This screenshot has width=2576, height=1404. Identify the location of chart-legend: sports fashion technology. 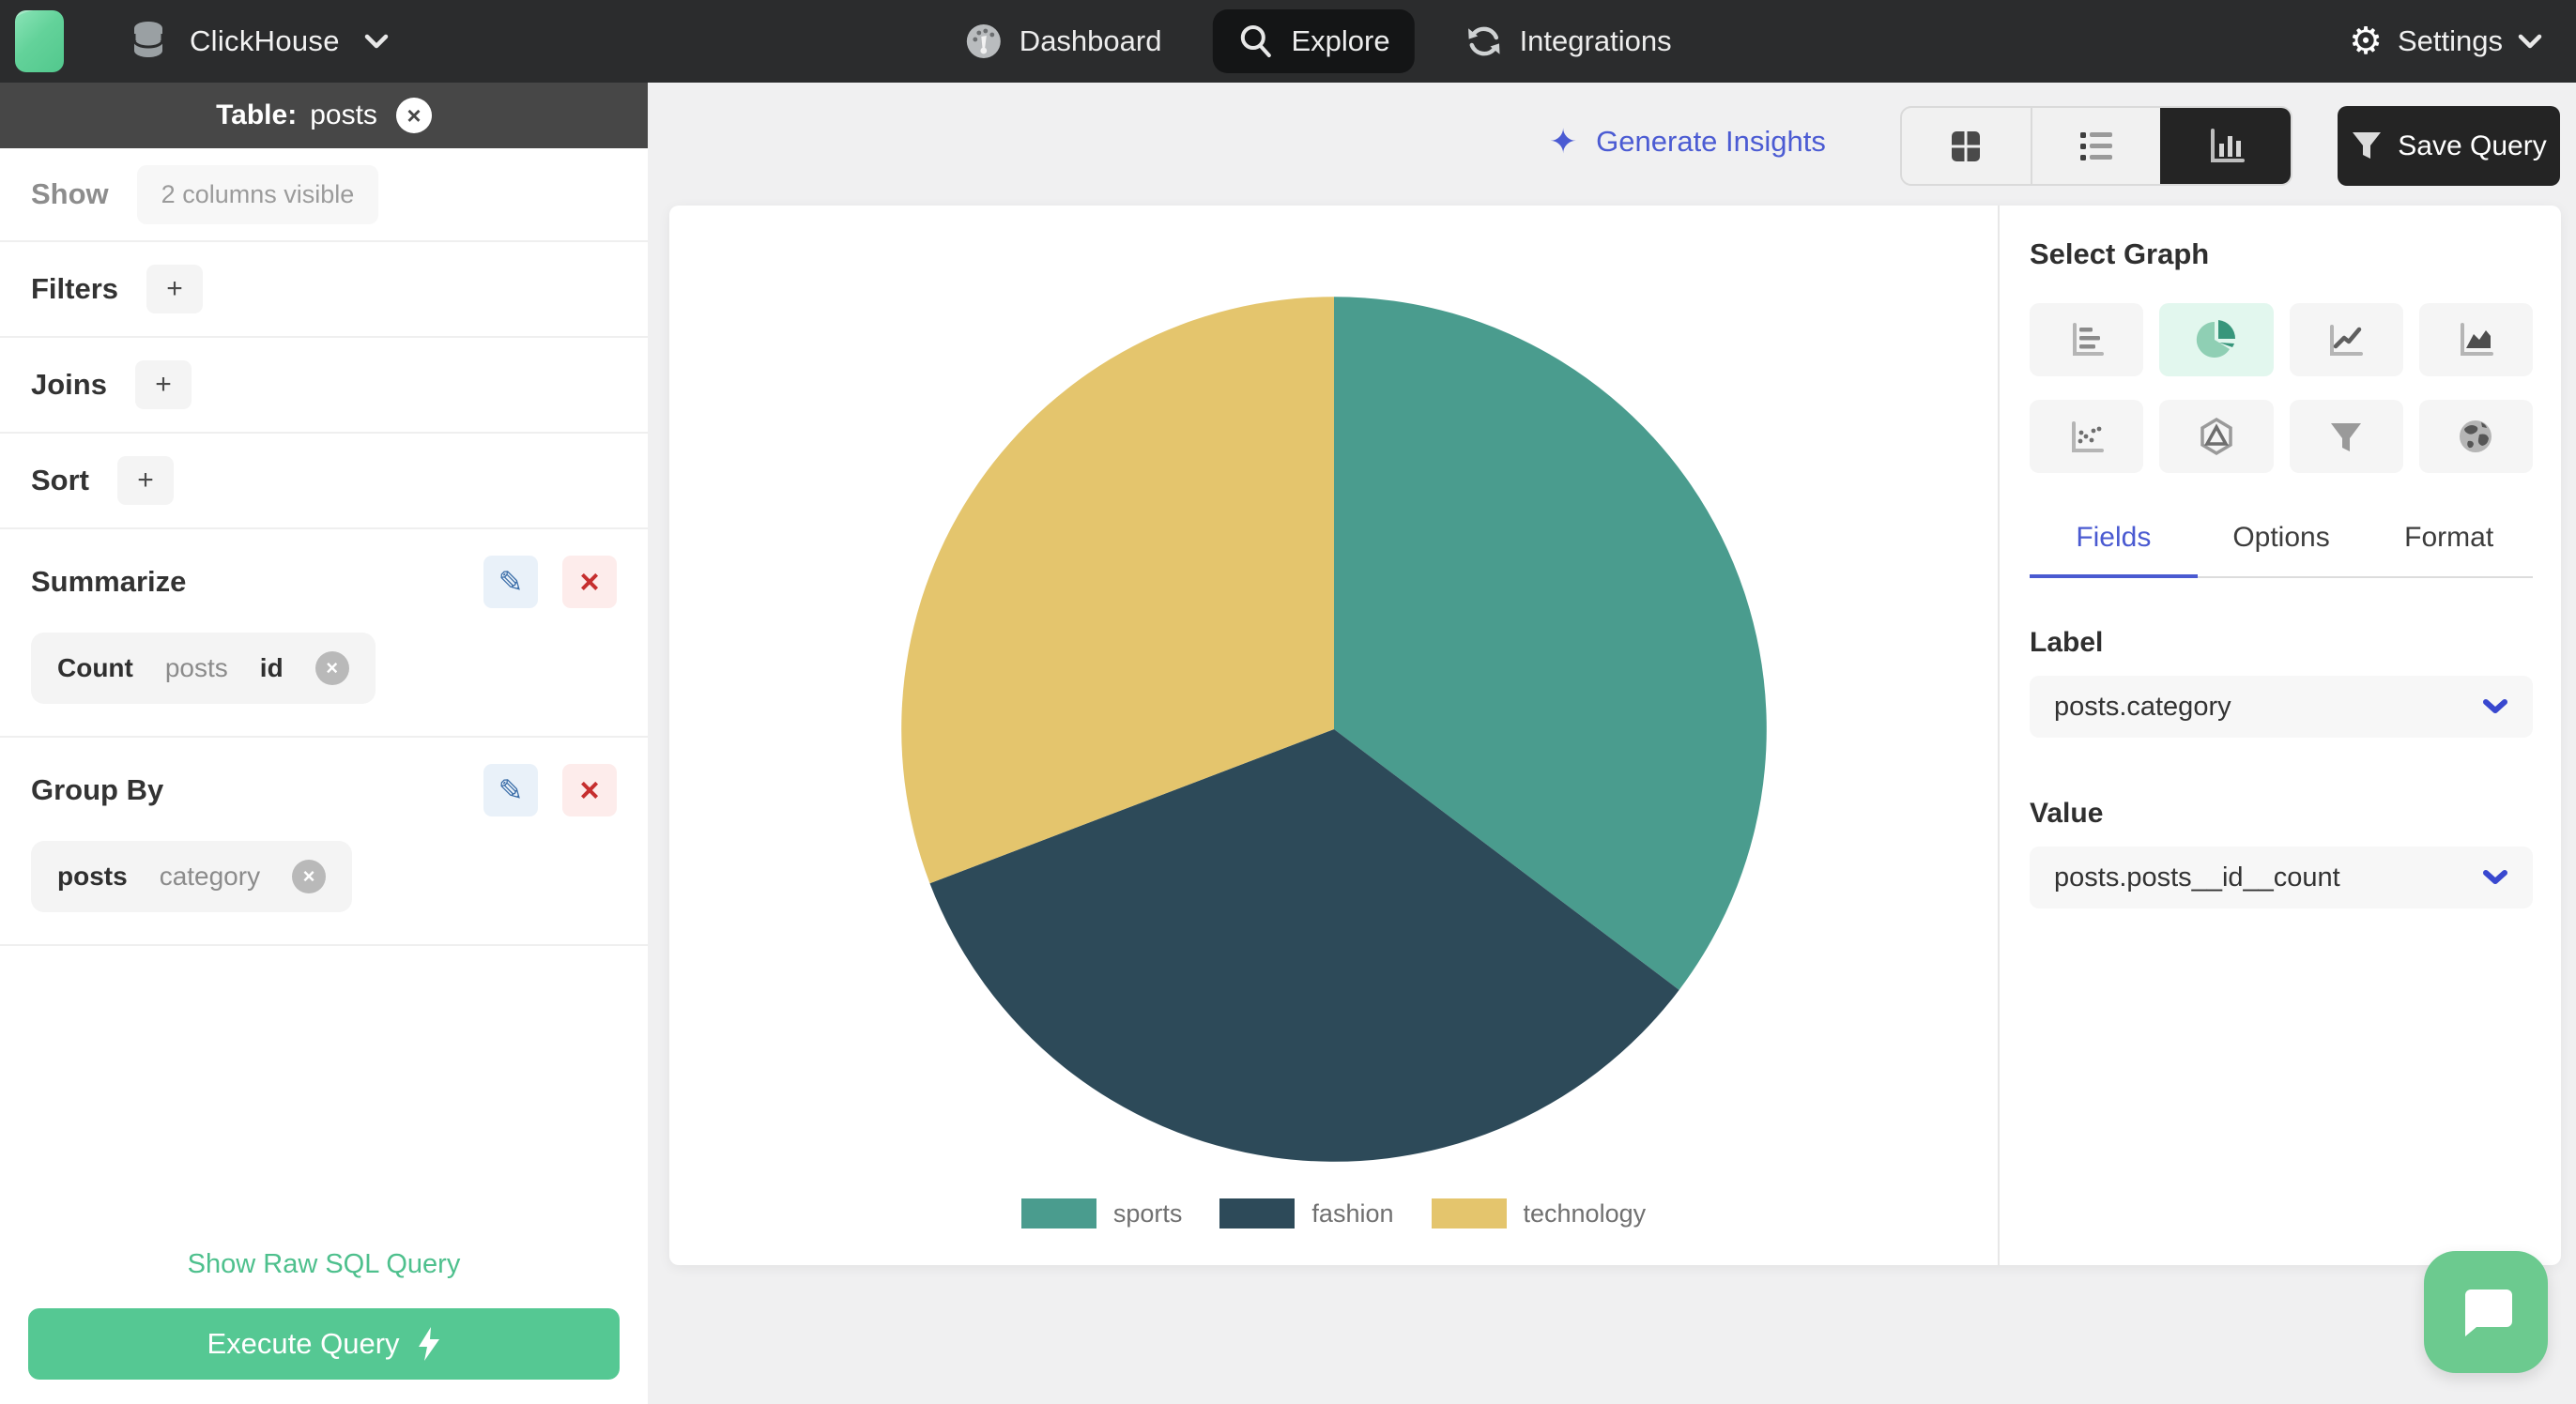
(1333, 1213).